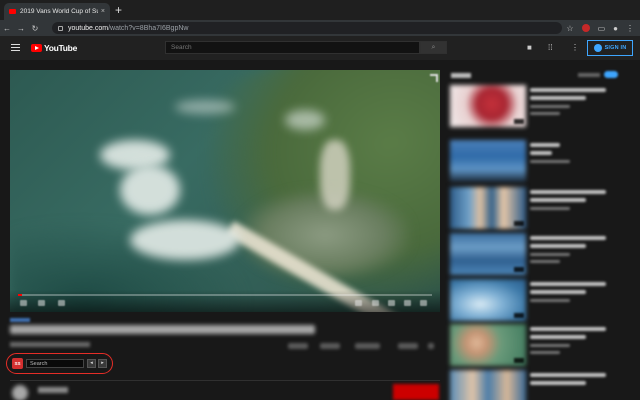 The height and width of the screenshot is (400, 640). Describe the element at coordinates (461, 75) in the screenshot. I see `up-next-label` at that location.